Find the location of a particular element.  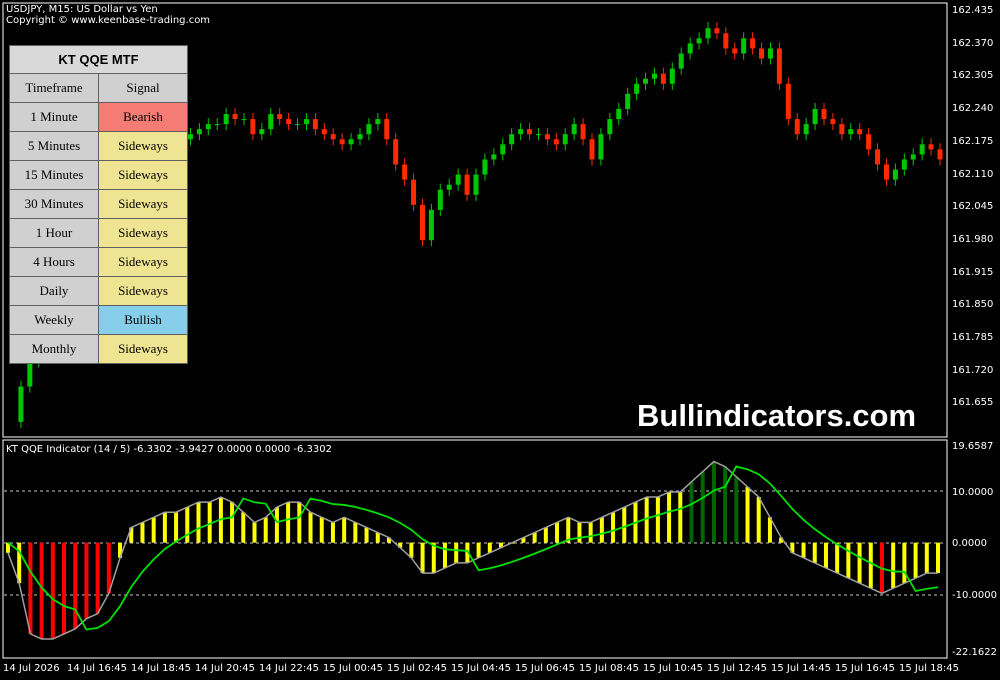

timeframe-cell: Monthly is located at coordinates (54, 349).